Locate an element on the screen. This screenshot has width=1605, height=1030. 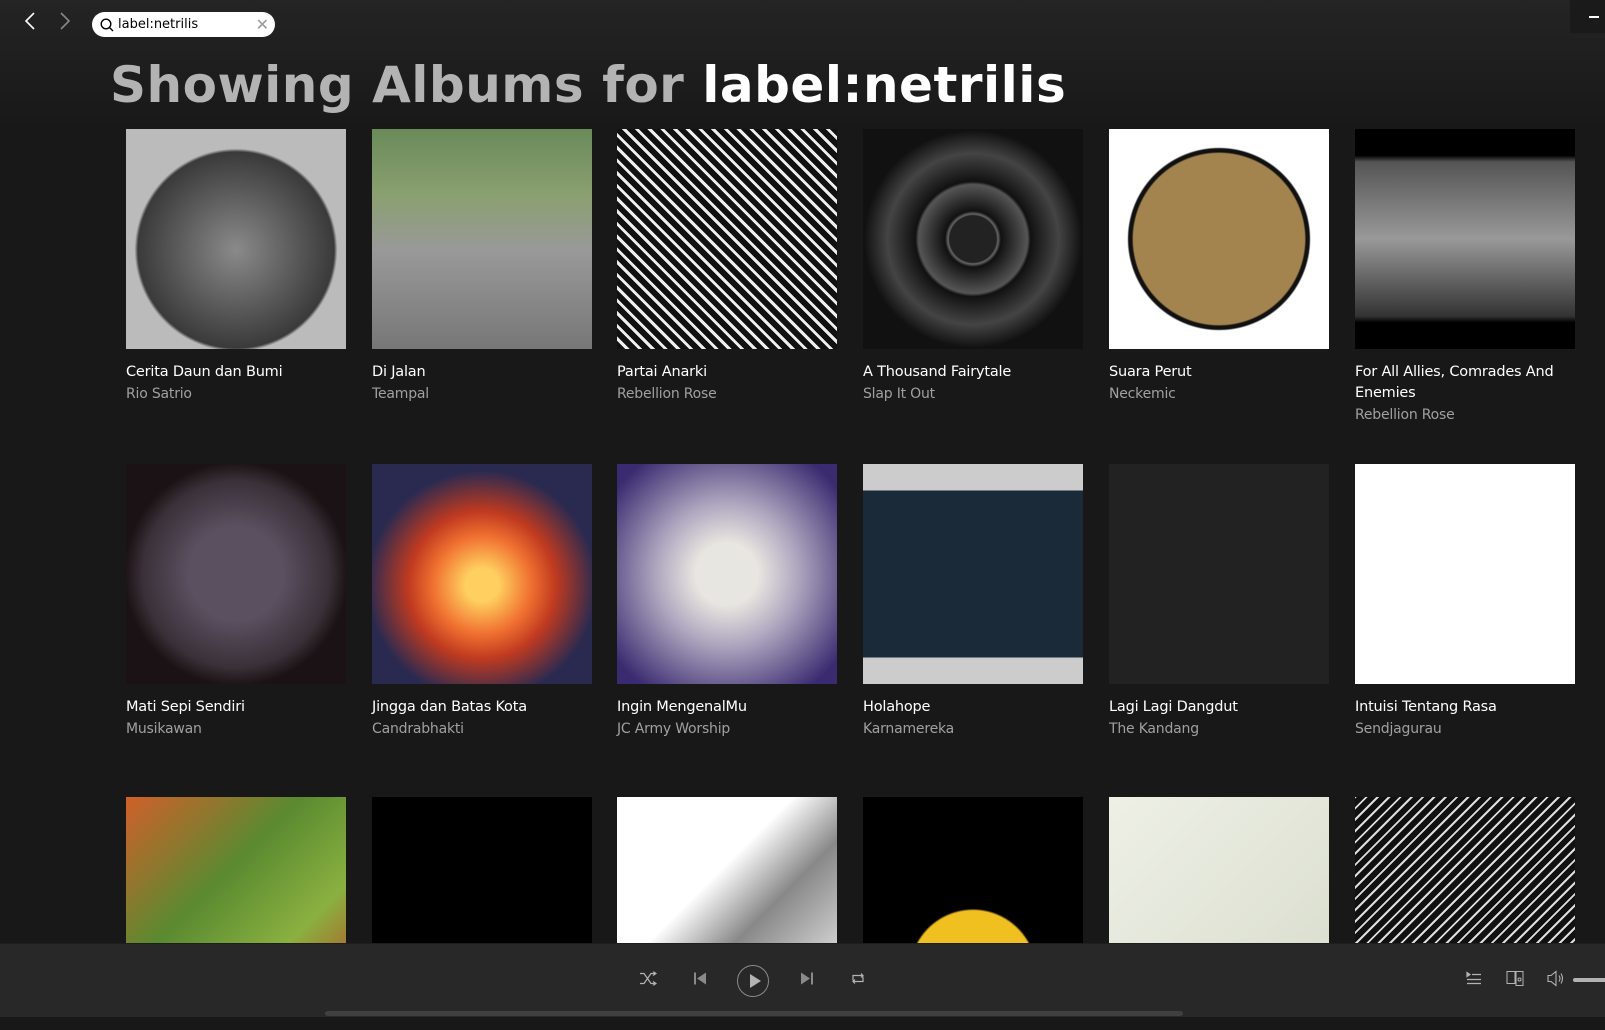
progress-bar is located at coordinates (754, 1013).